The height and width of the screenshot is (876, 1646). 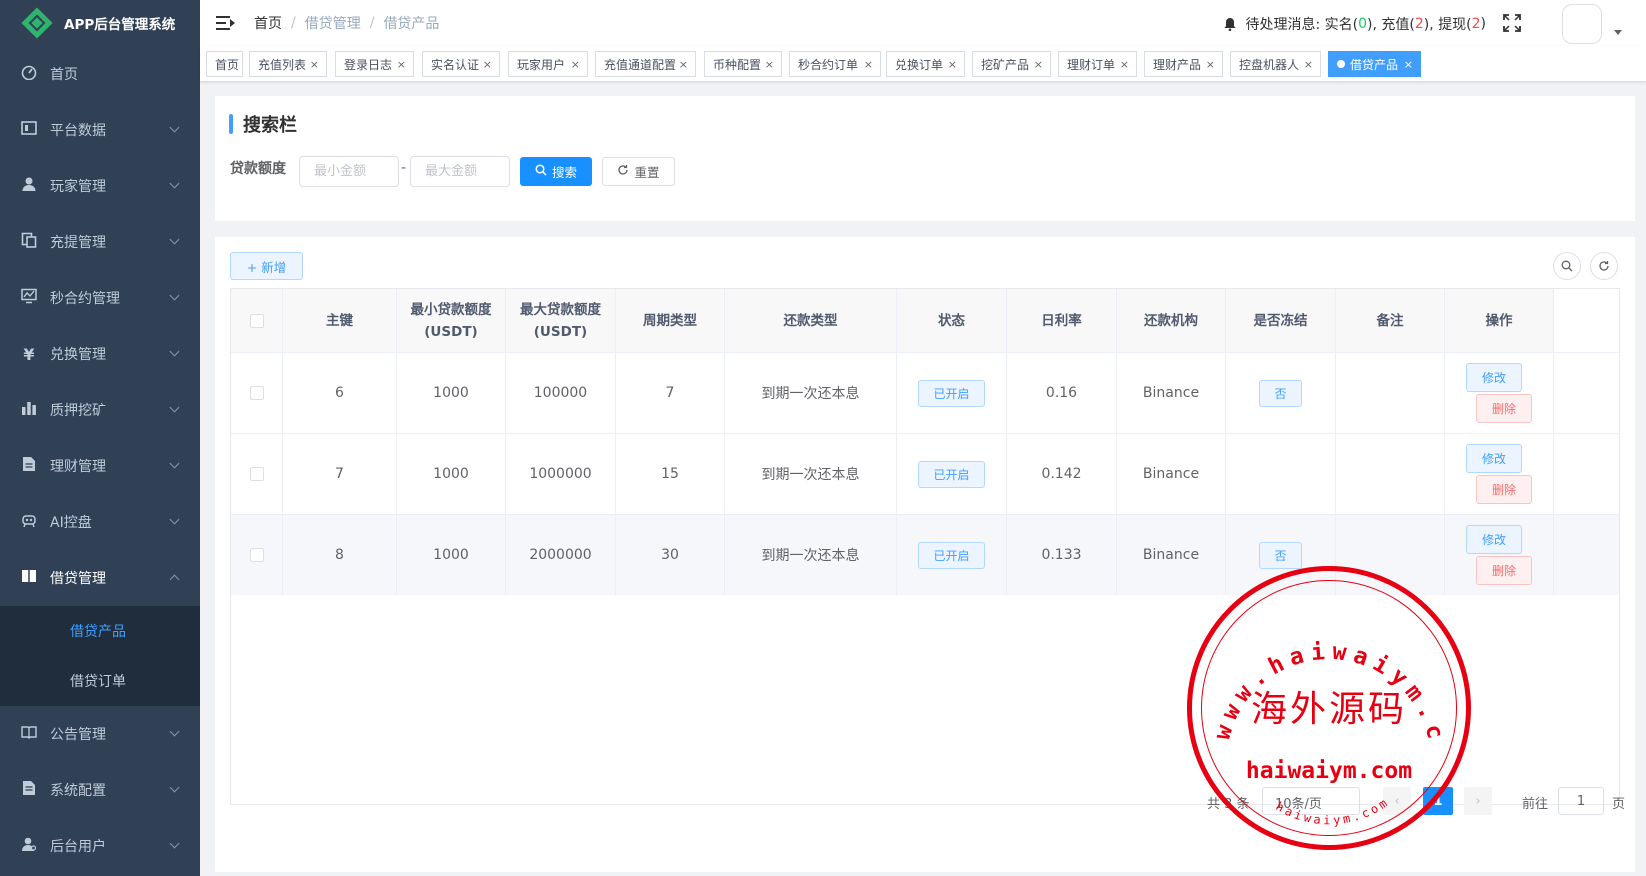 What do you see at coordinates (100, 631) in the screenshot?
I see `sidebar-subitem-loan-products: 借贷产品` at bounding box center [100, 631].